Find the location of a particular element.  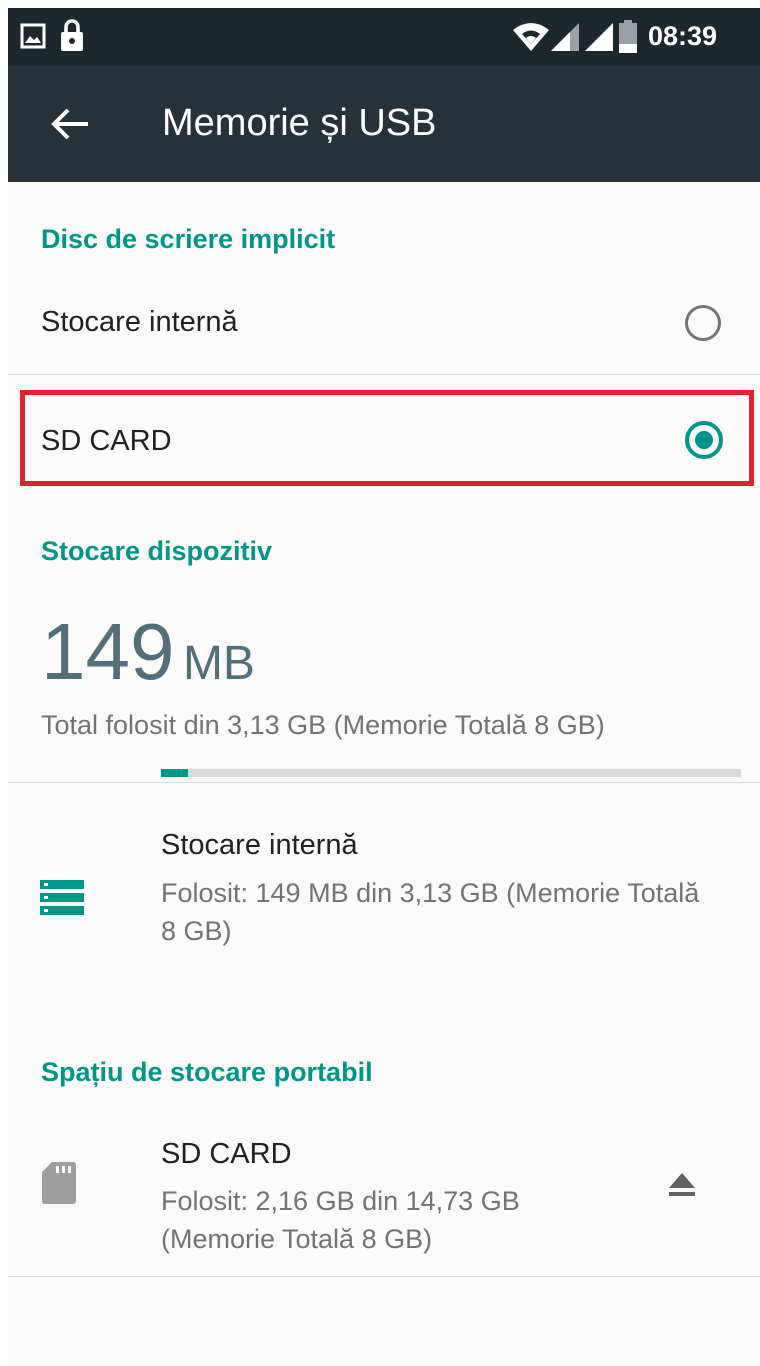

storage-used-total: 149 MB is located at coordinates (148, 652).